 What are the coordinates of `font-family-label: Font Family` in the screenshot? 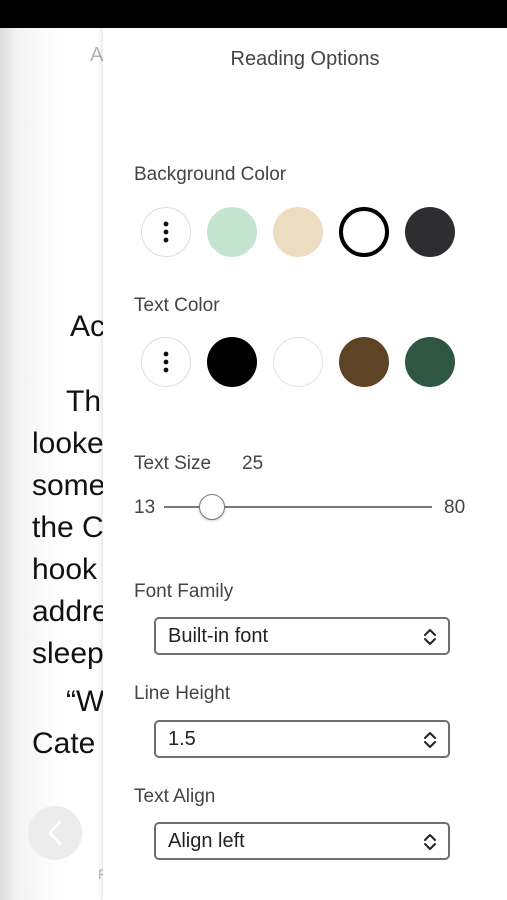 It's located at (184, 591).